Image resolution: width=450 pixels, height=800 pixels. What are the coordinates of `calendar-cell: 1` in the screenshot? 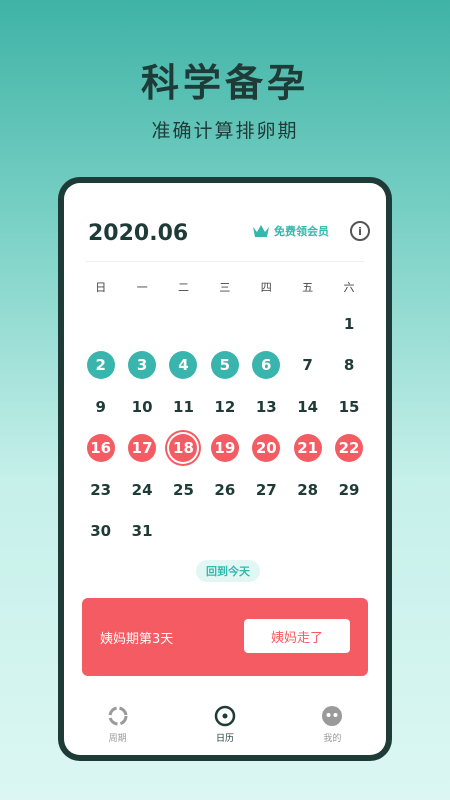 It's located at (348, 324).